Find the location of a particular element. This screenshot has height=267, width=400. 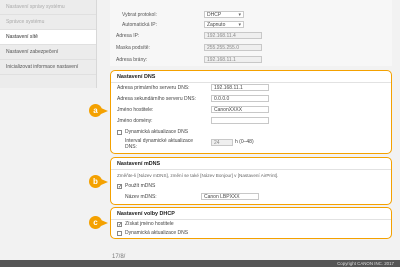

auto-ip-row: Automatická IP: is located at coordinates (139, 24).